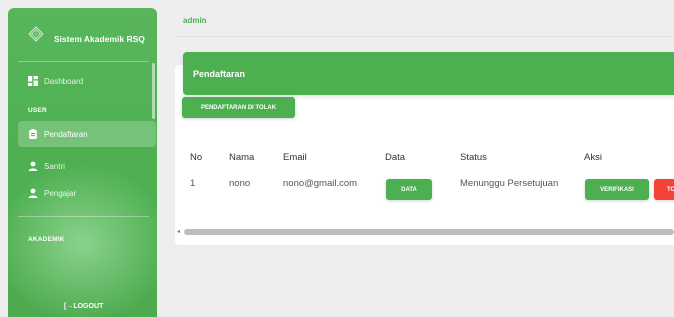  What do you see at coordinates (473, 157) in the screenshot?
I see `column-header-status: Status` at bounding box center [473, 157].